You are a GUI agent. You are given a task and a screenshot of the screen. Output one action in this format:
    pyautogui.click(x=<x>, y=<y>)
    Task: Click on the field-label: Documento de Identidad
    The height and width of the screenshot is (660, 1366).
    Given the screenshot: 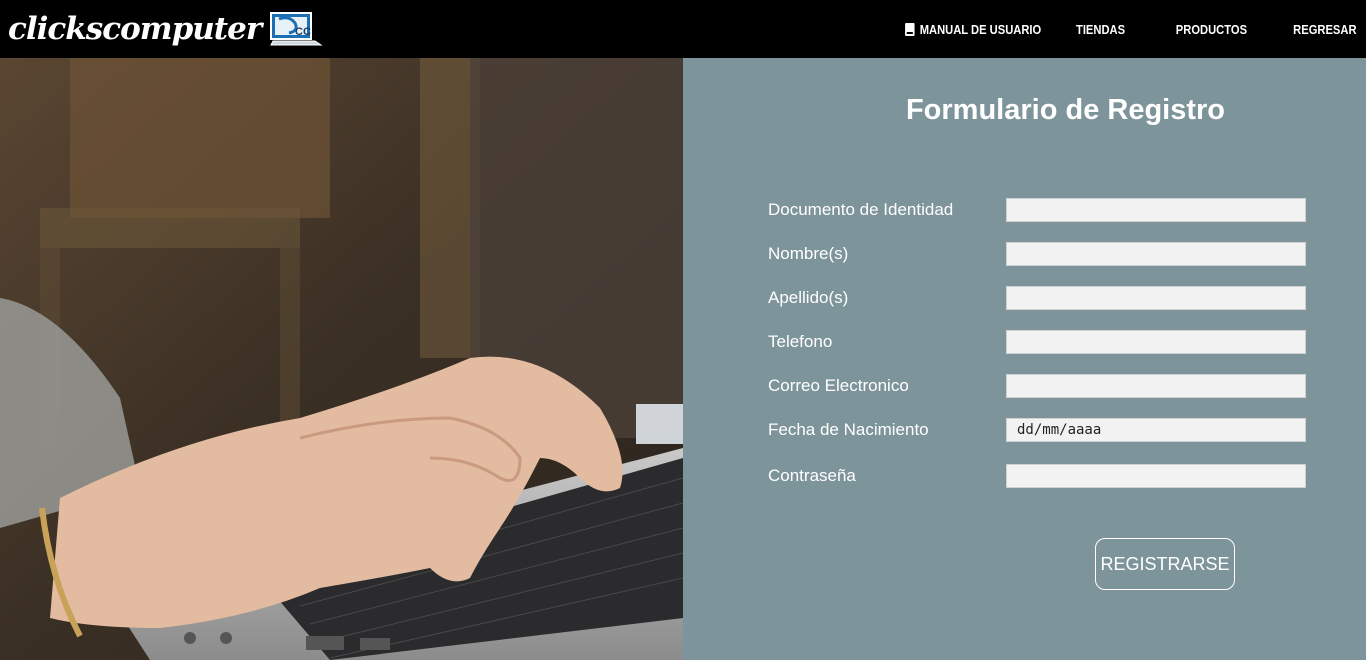 What is the action you would take?
    pyautogui.click(x=861, y=209)
    